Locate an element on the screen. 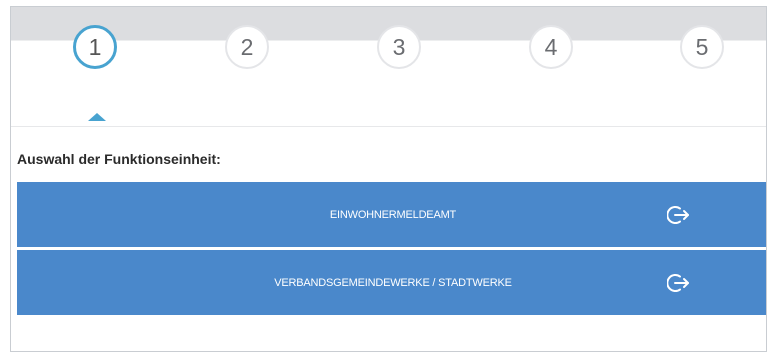 Image resolution: width=776 pixels, height=358 pixels. step-5-number: 5 is located at coordinates (702, 46).